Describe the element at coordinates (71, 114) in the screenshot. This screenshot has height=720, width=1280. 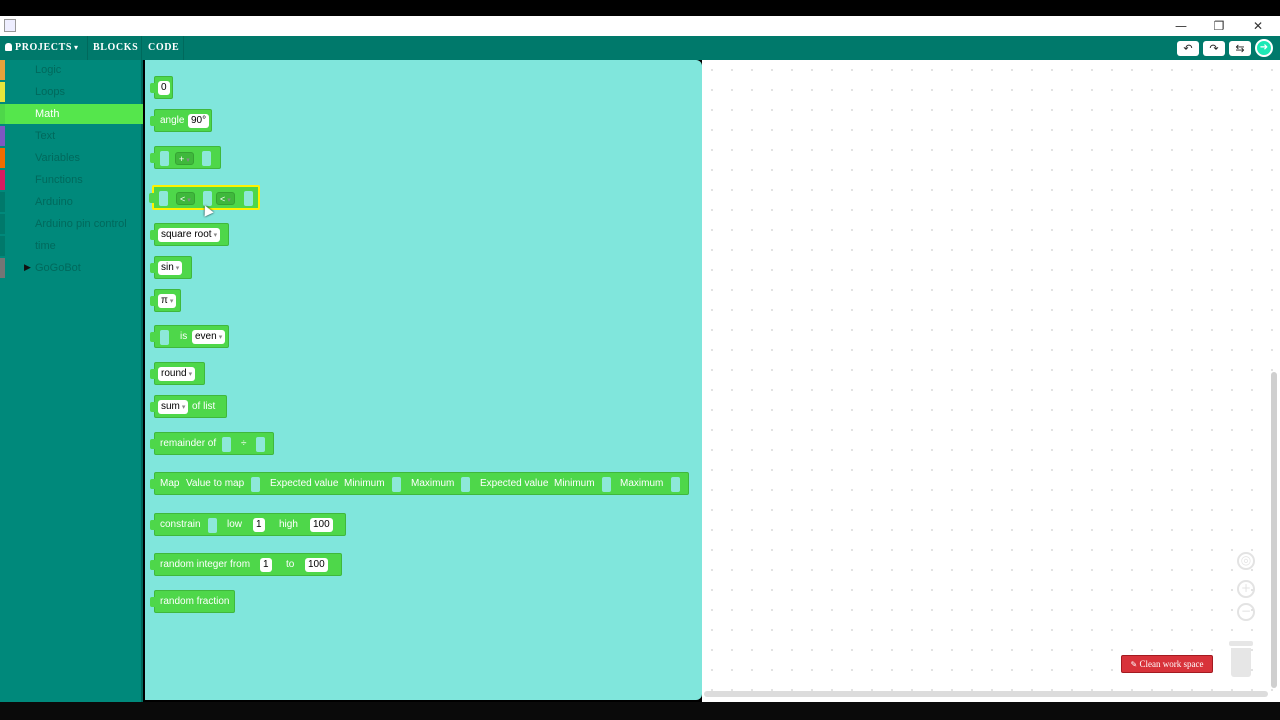
I see `sidebar-item-math: Math` at that location.